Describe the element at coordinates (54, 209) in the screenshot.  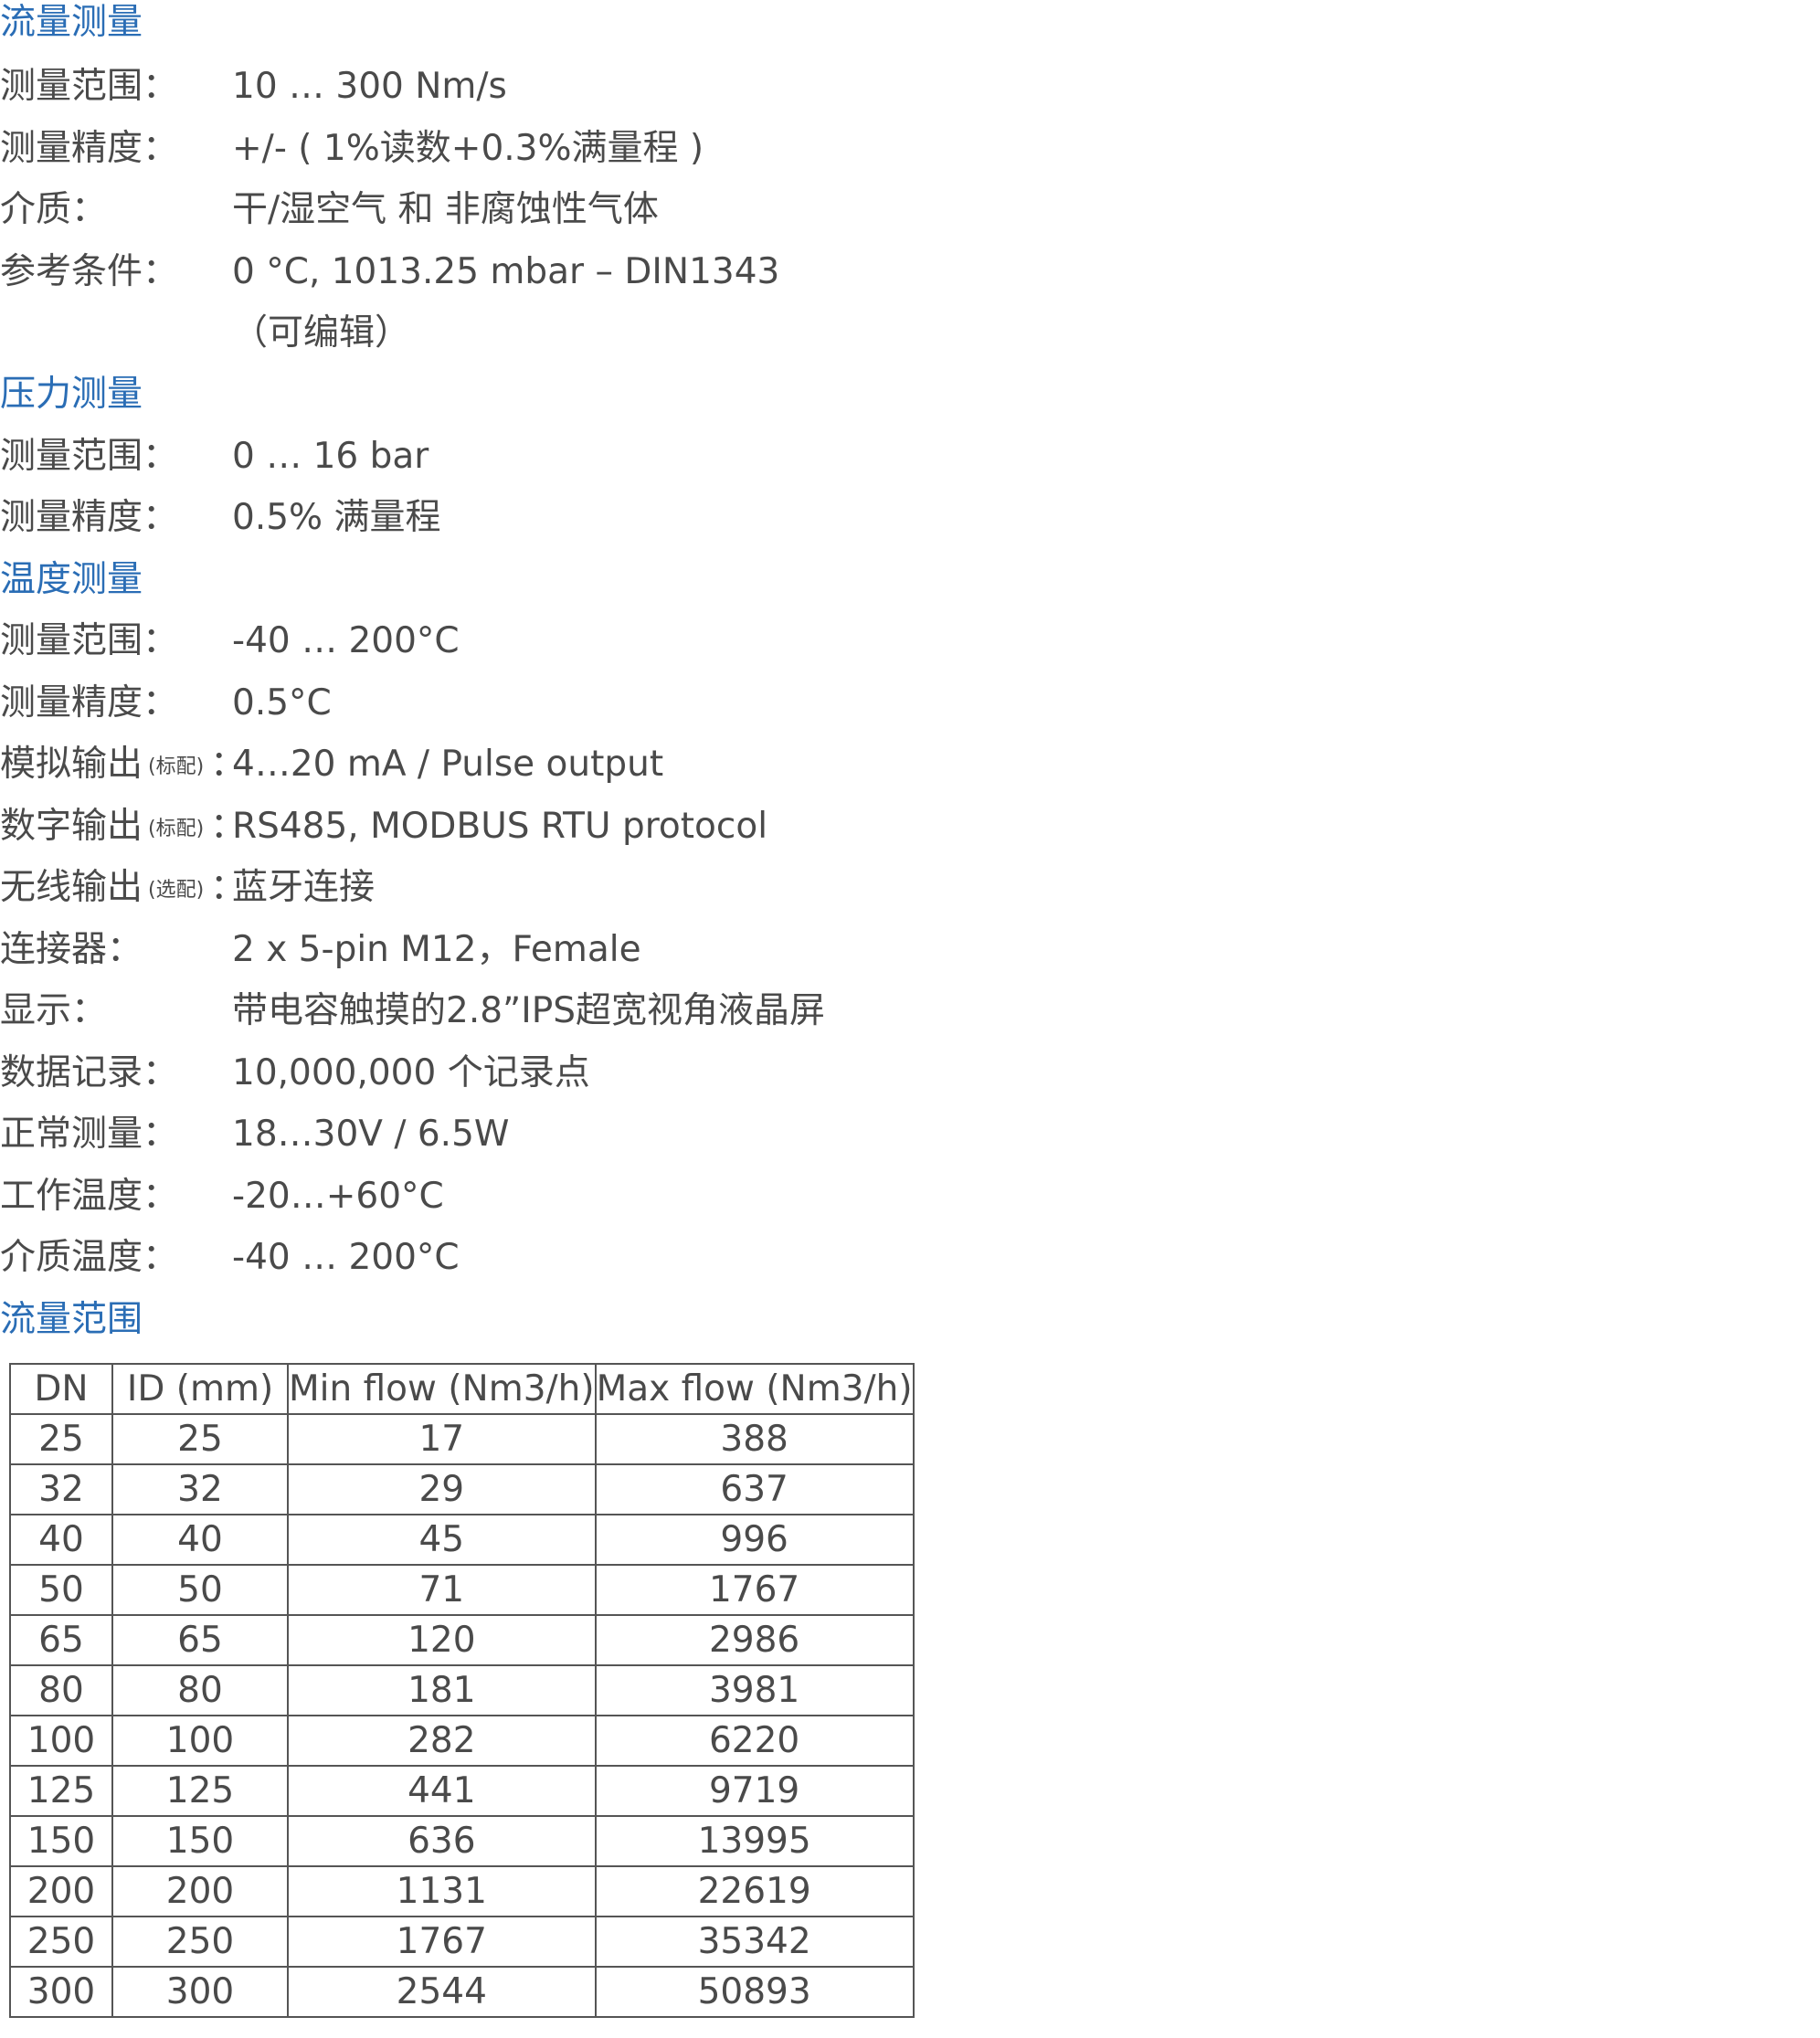
I see `flow-medium-label: 介质：` at that location.